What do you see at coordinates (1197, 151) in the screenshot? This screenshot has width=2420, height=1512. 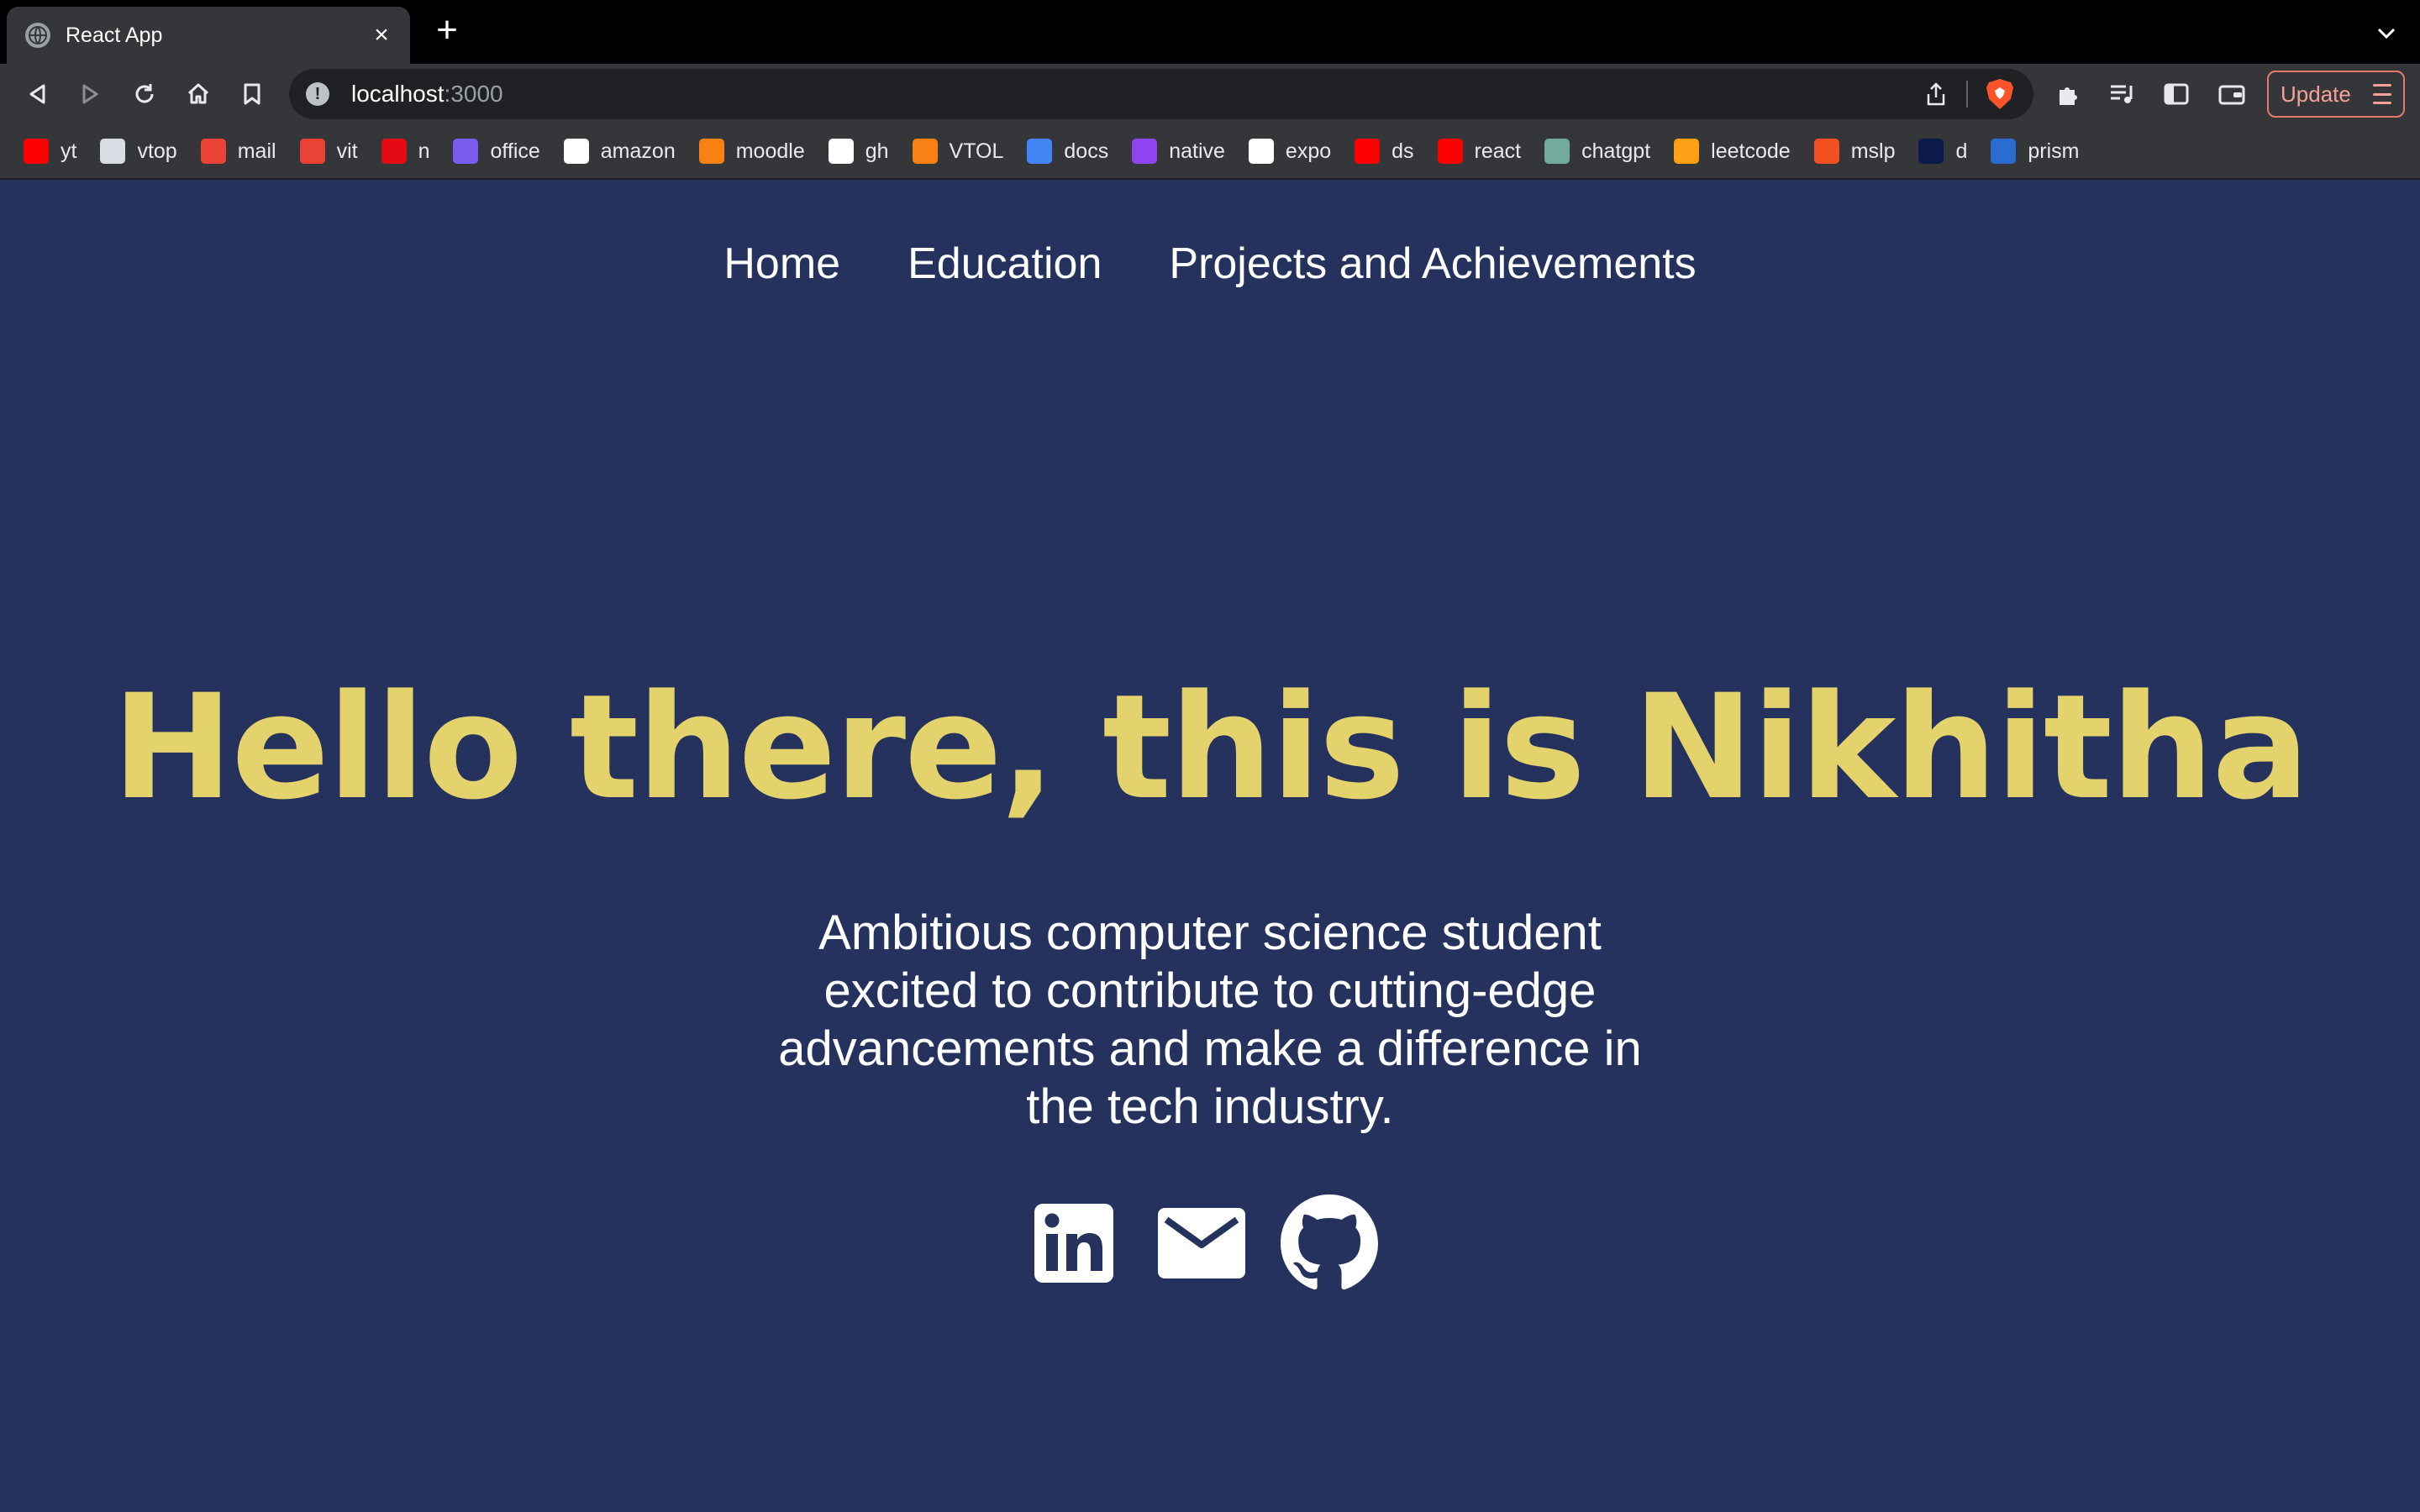 I see `bookmark-label: native` at bounding box center [1197, 151].